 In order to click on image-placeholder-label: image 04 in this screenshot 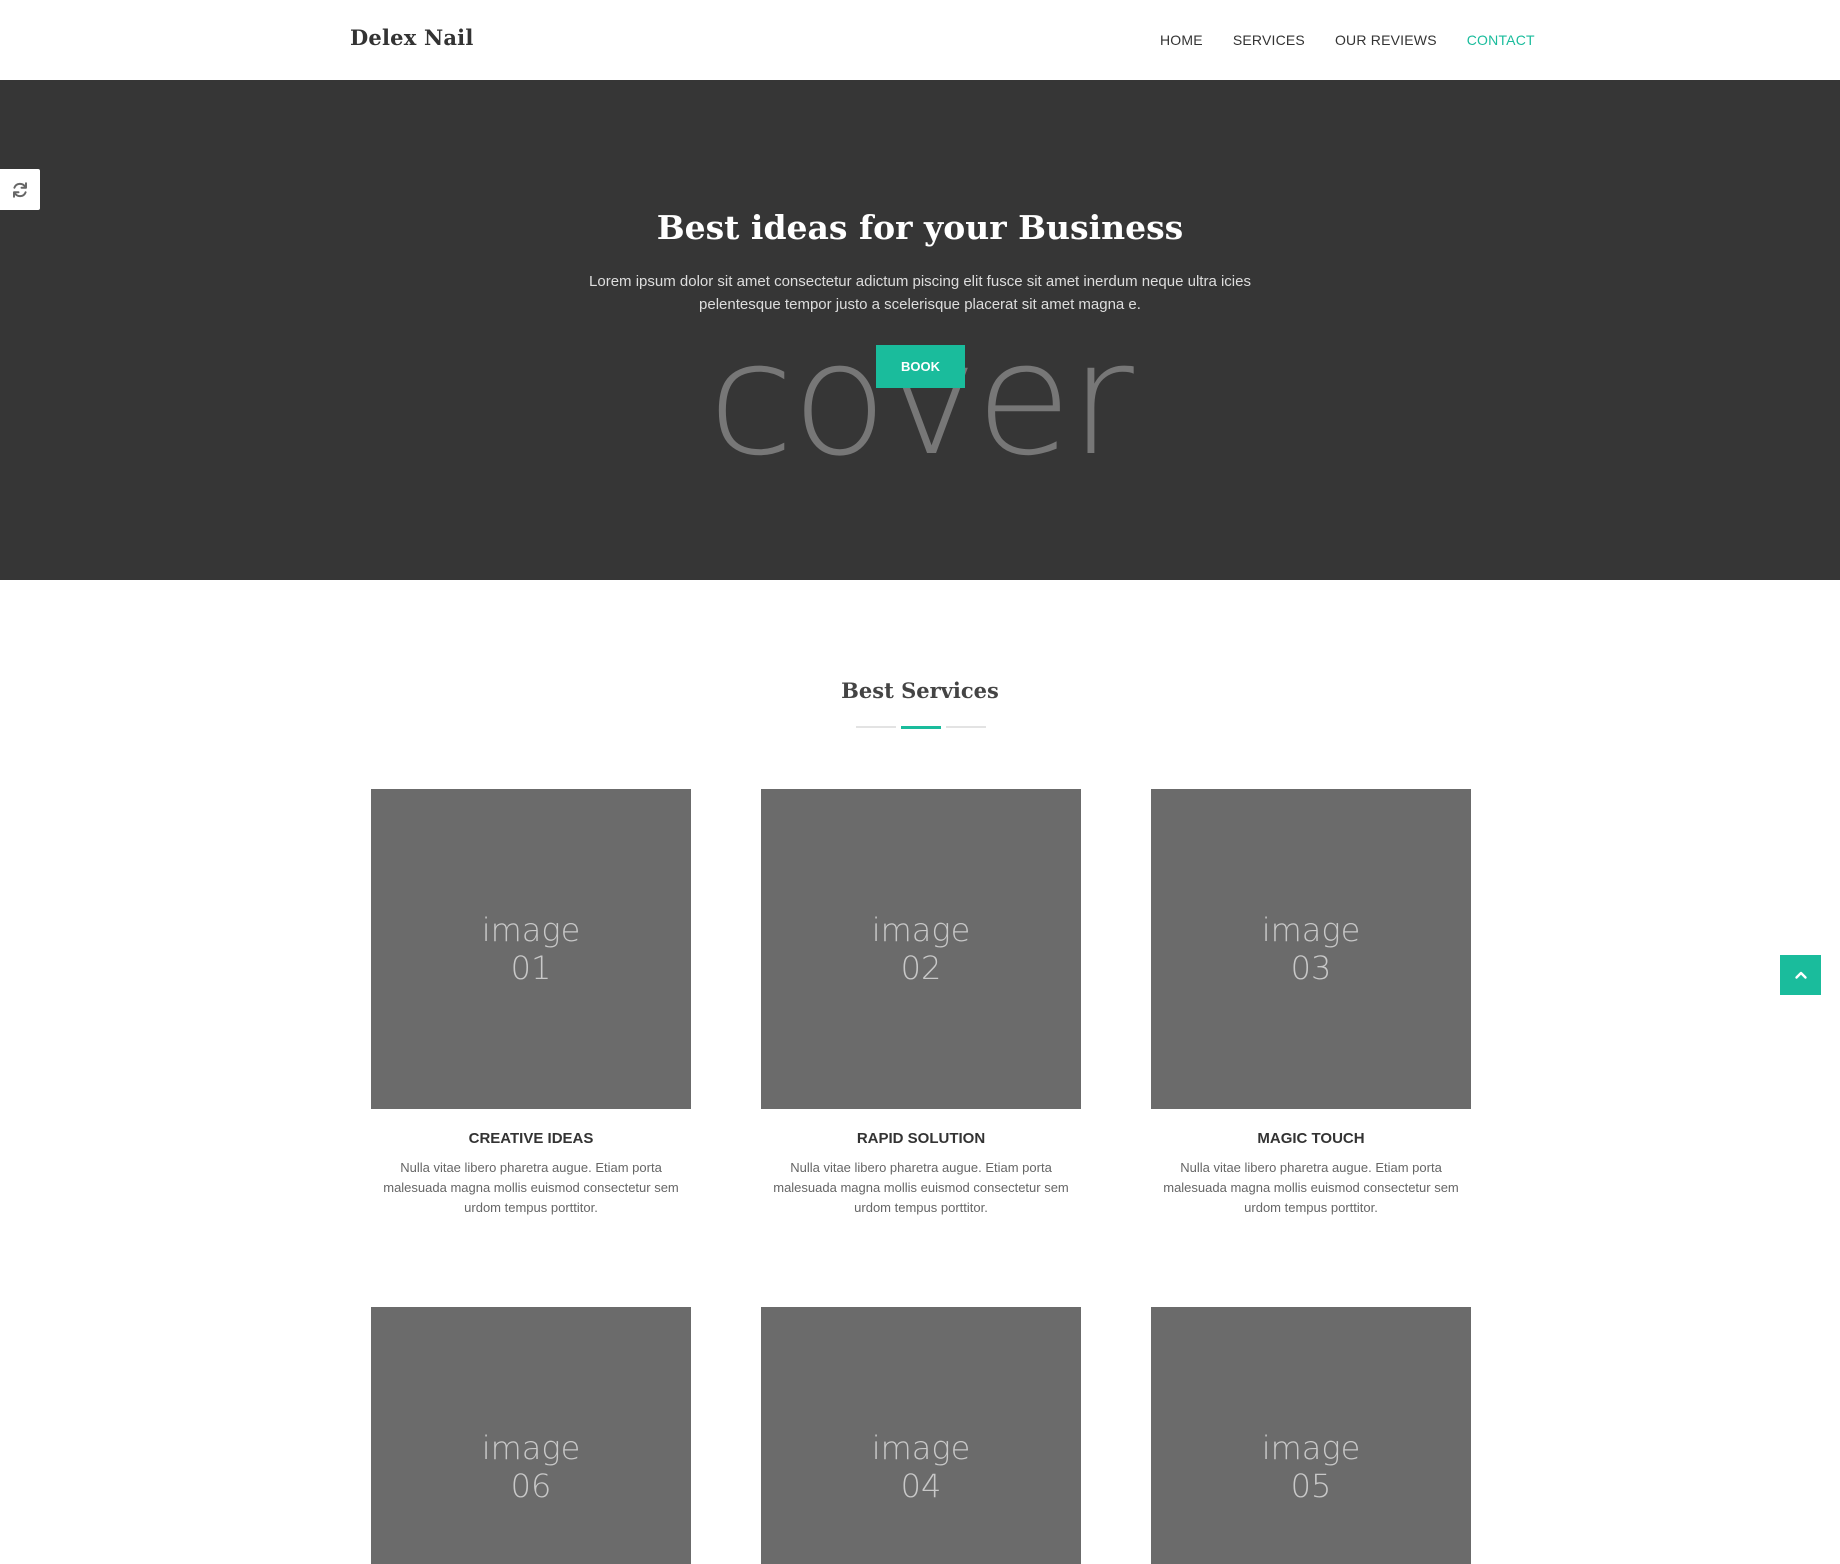, I will do `click(921, 1467)`.